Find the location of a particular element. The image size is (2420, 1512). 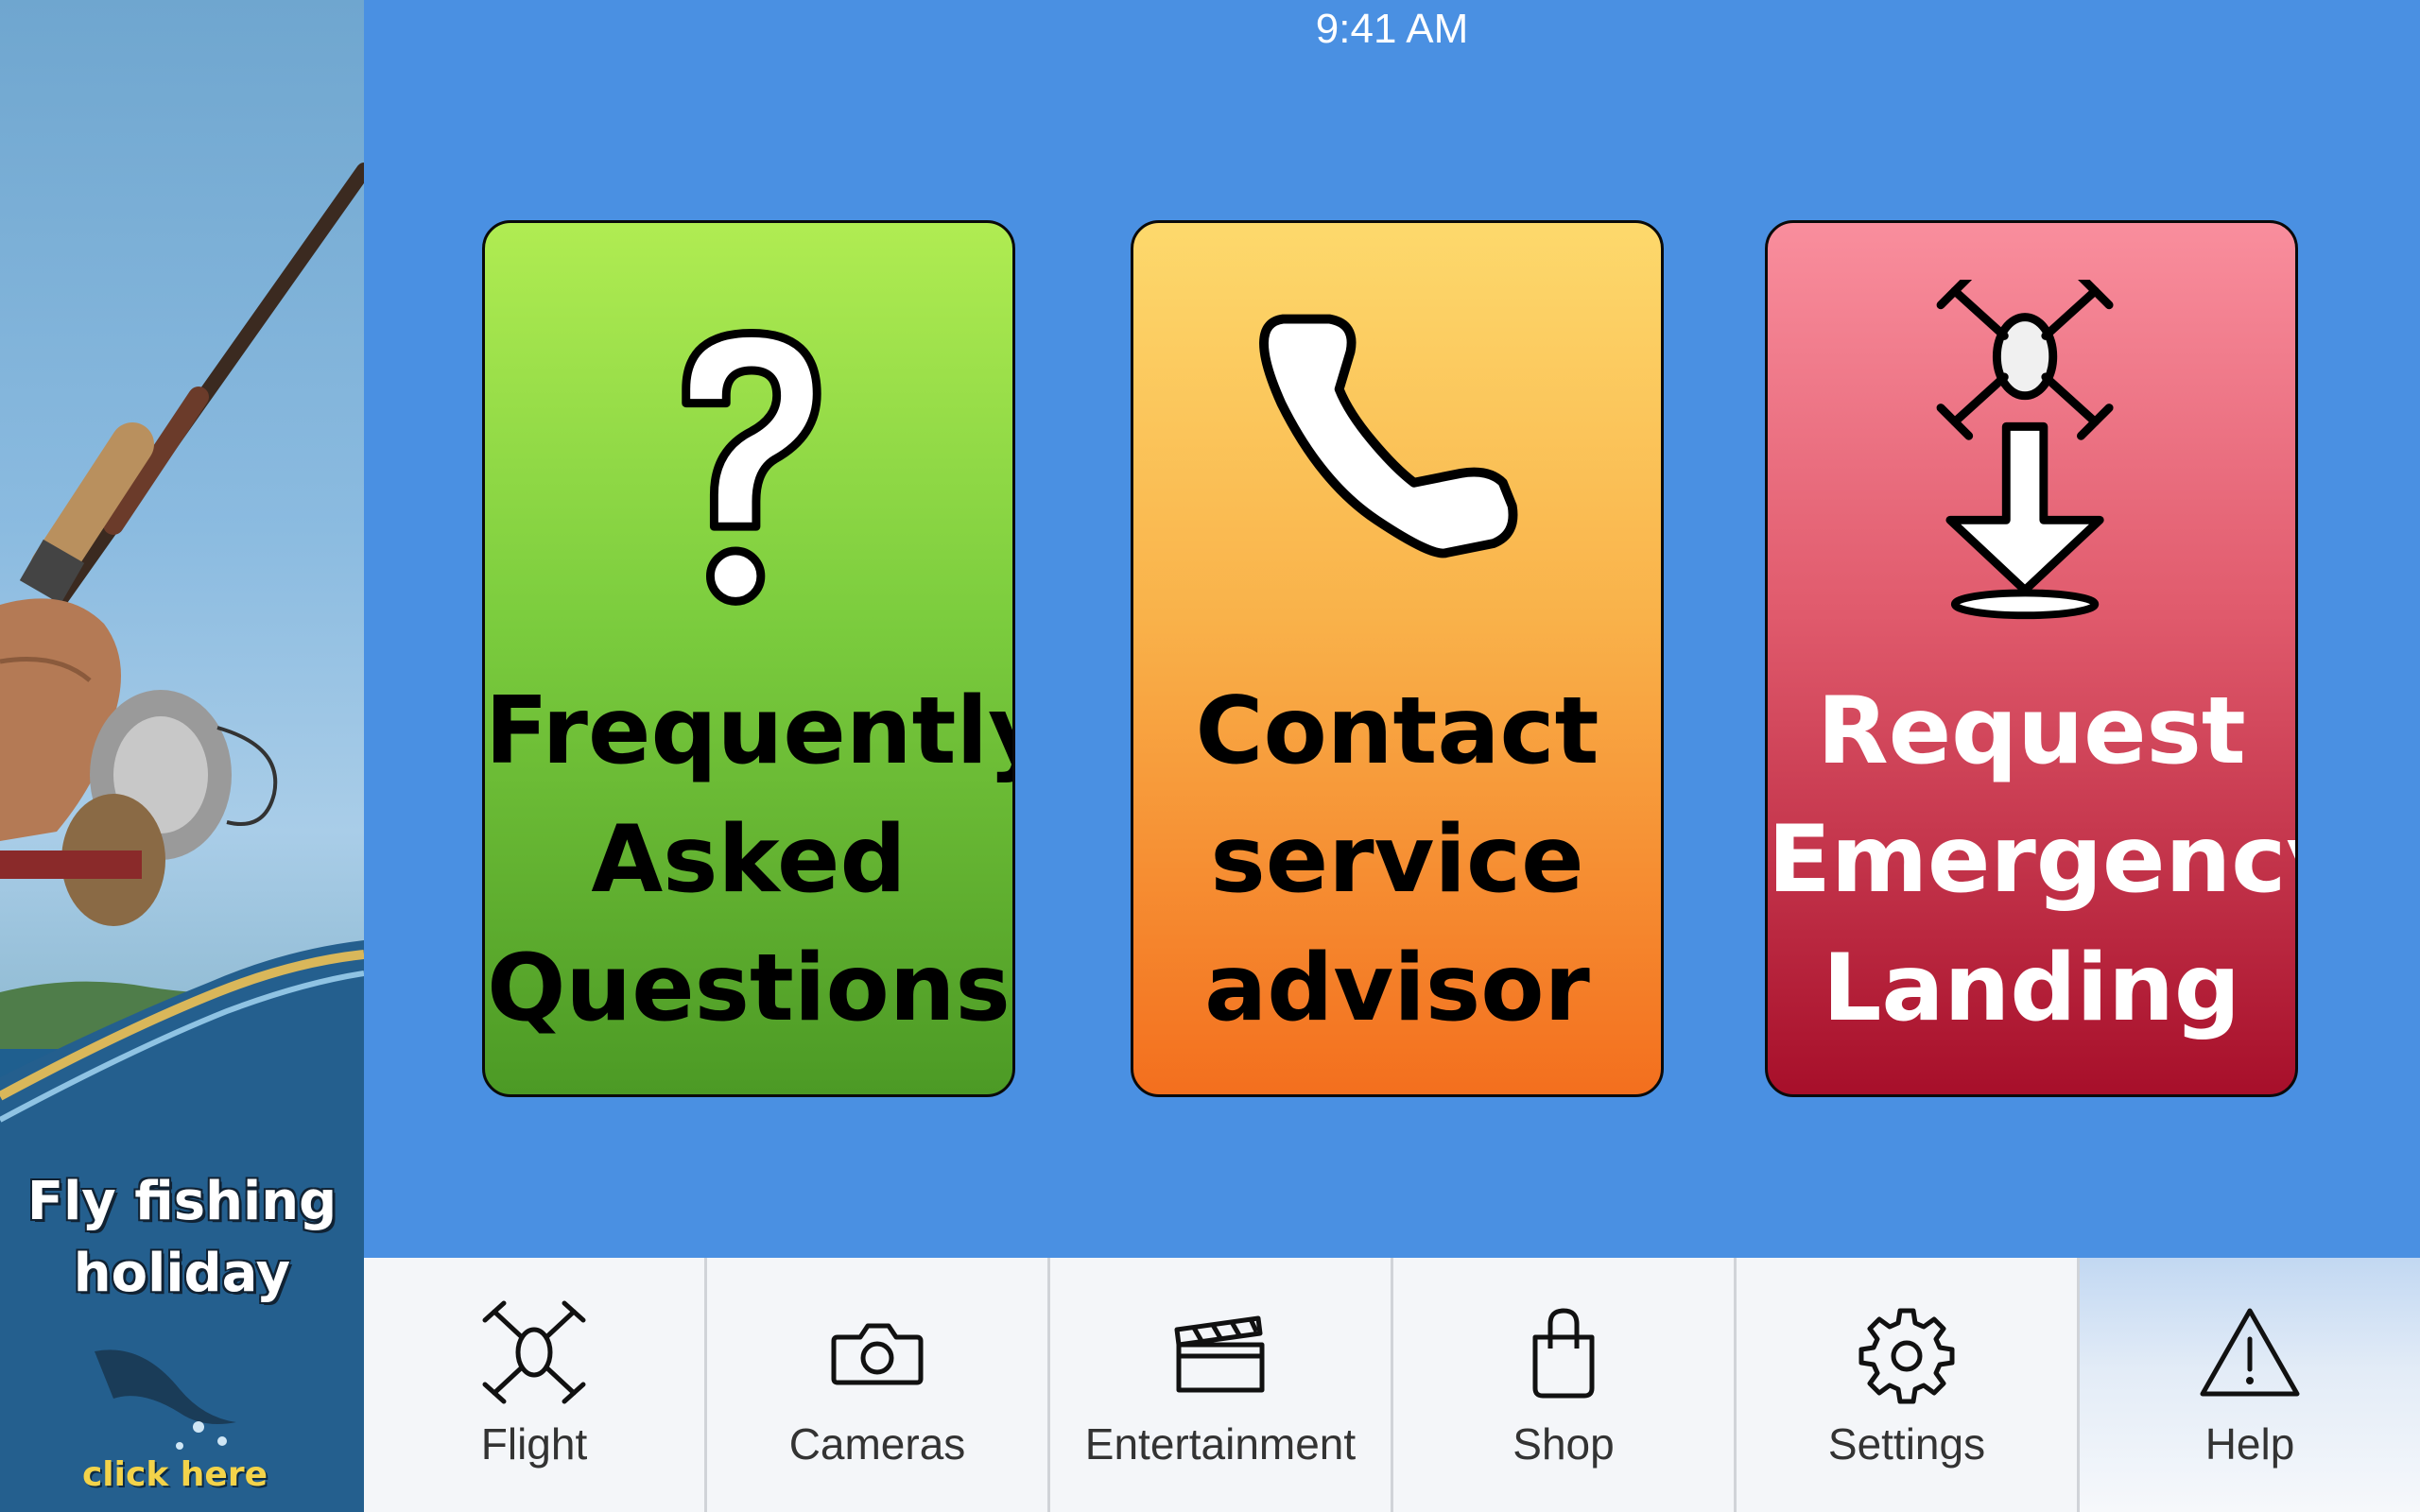

tab-help: Help is located at coordinates (2250, 1385).